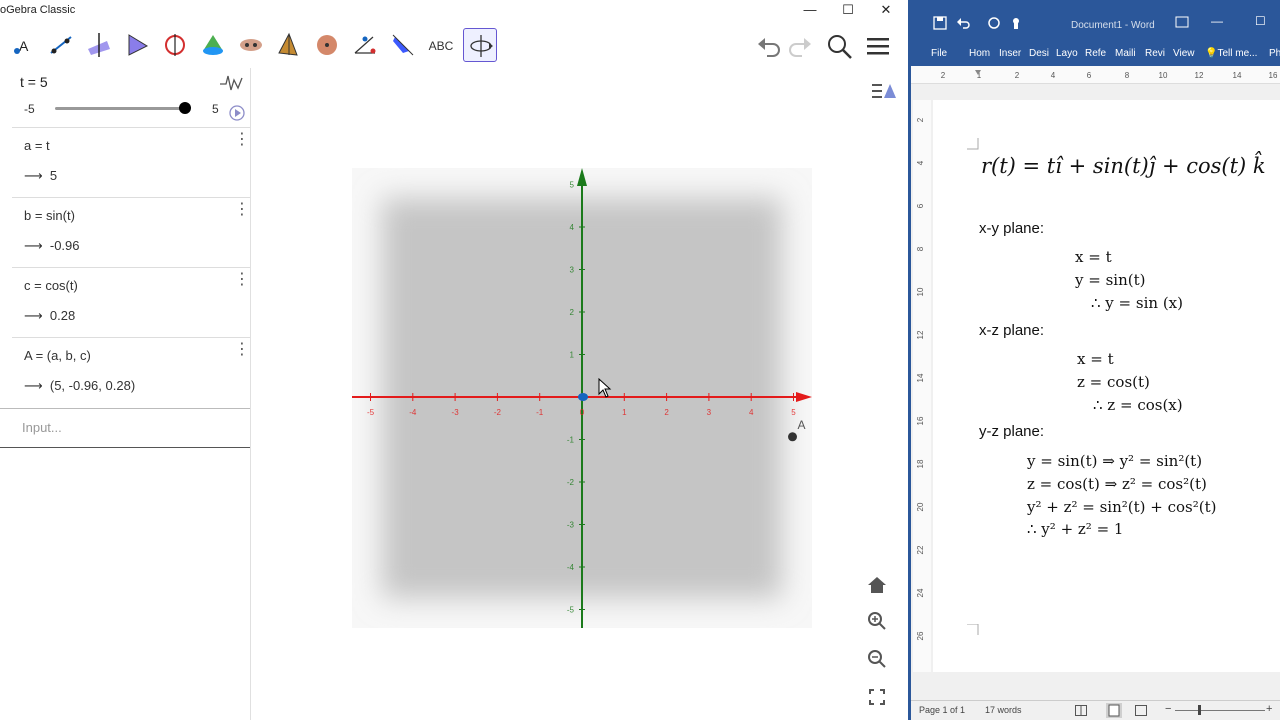 The width and height of the screenshot is (1280, 720). What do you see at coordinates (1114, 710) in the screenshot?
I see `print-layout-icon` at bounding box center [1114, 710].